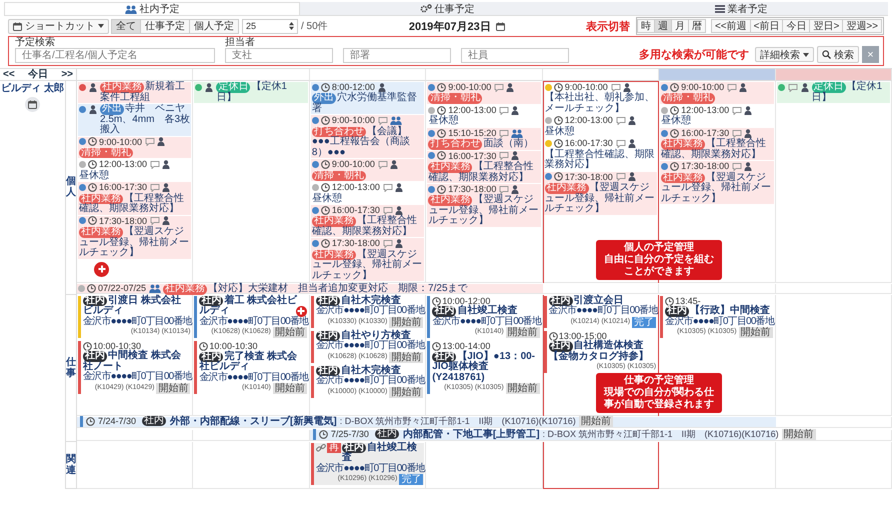  What do you see at coordinates (314, 26) in the screenshot?
I see `page-total: / 50件` at bounding box center [314, 26].